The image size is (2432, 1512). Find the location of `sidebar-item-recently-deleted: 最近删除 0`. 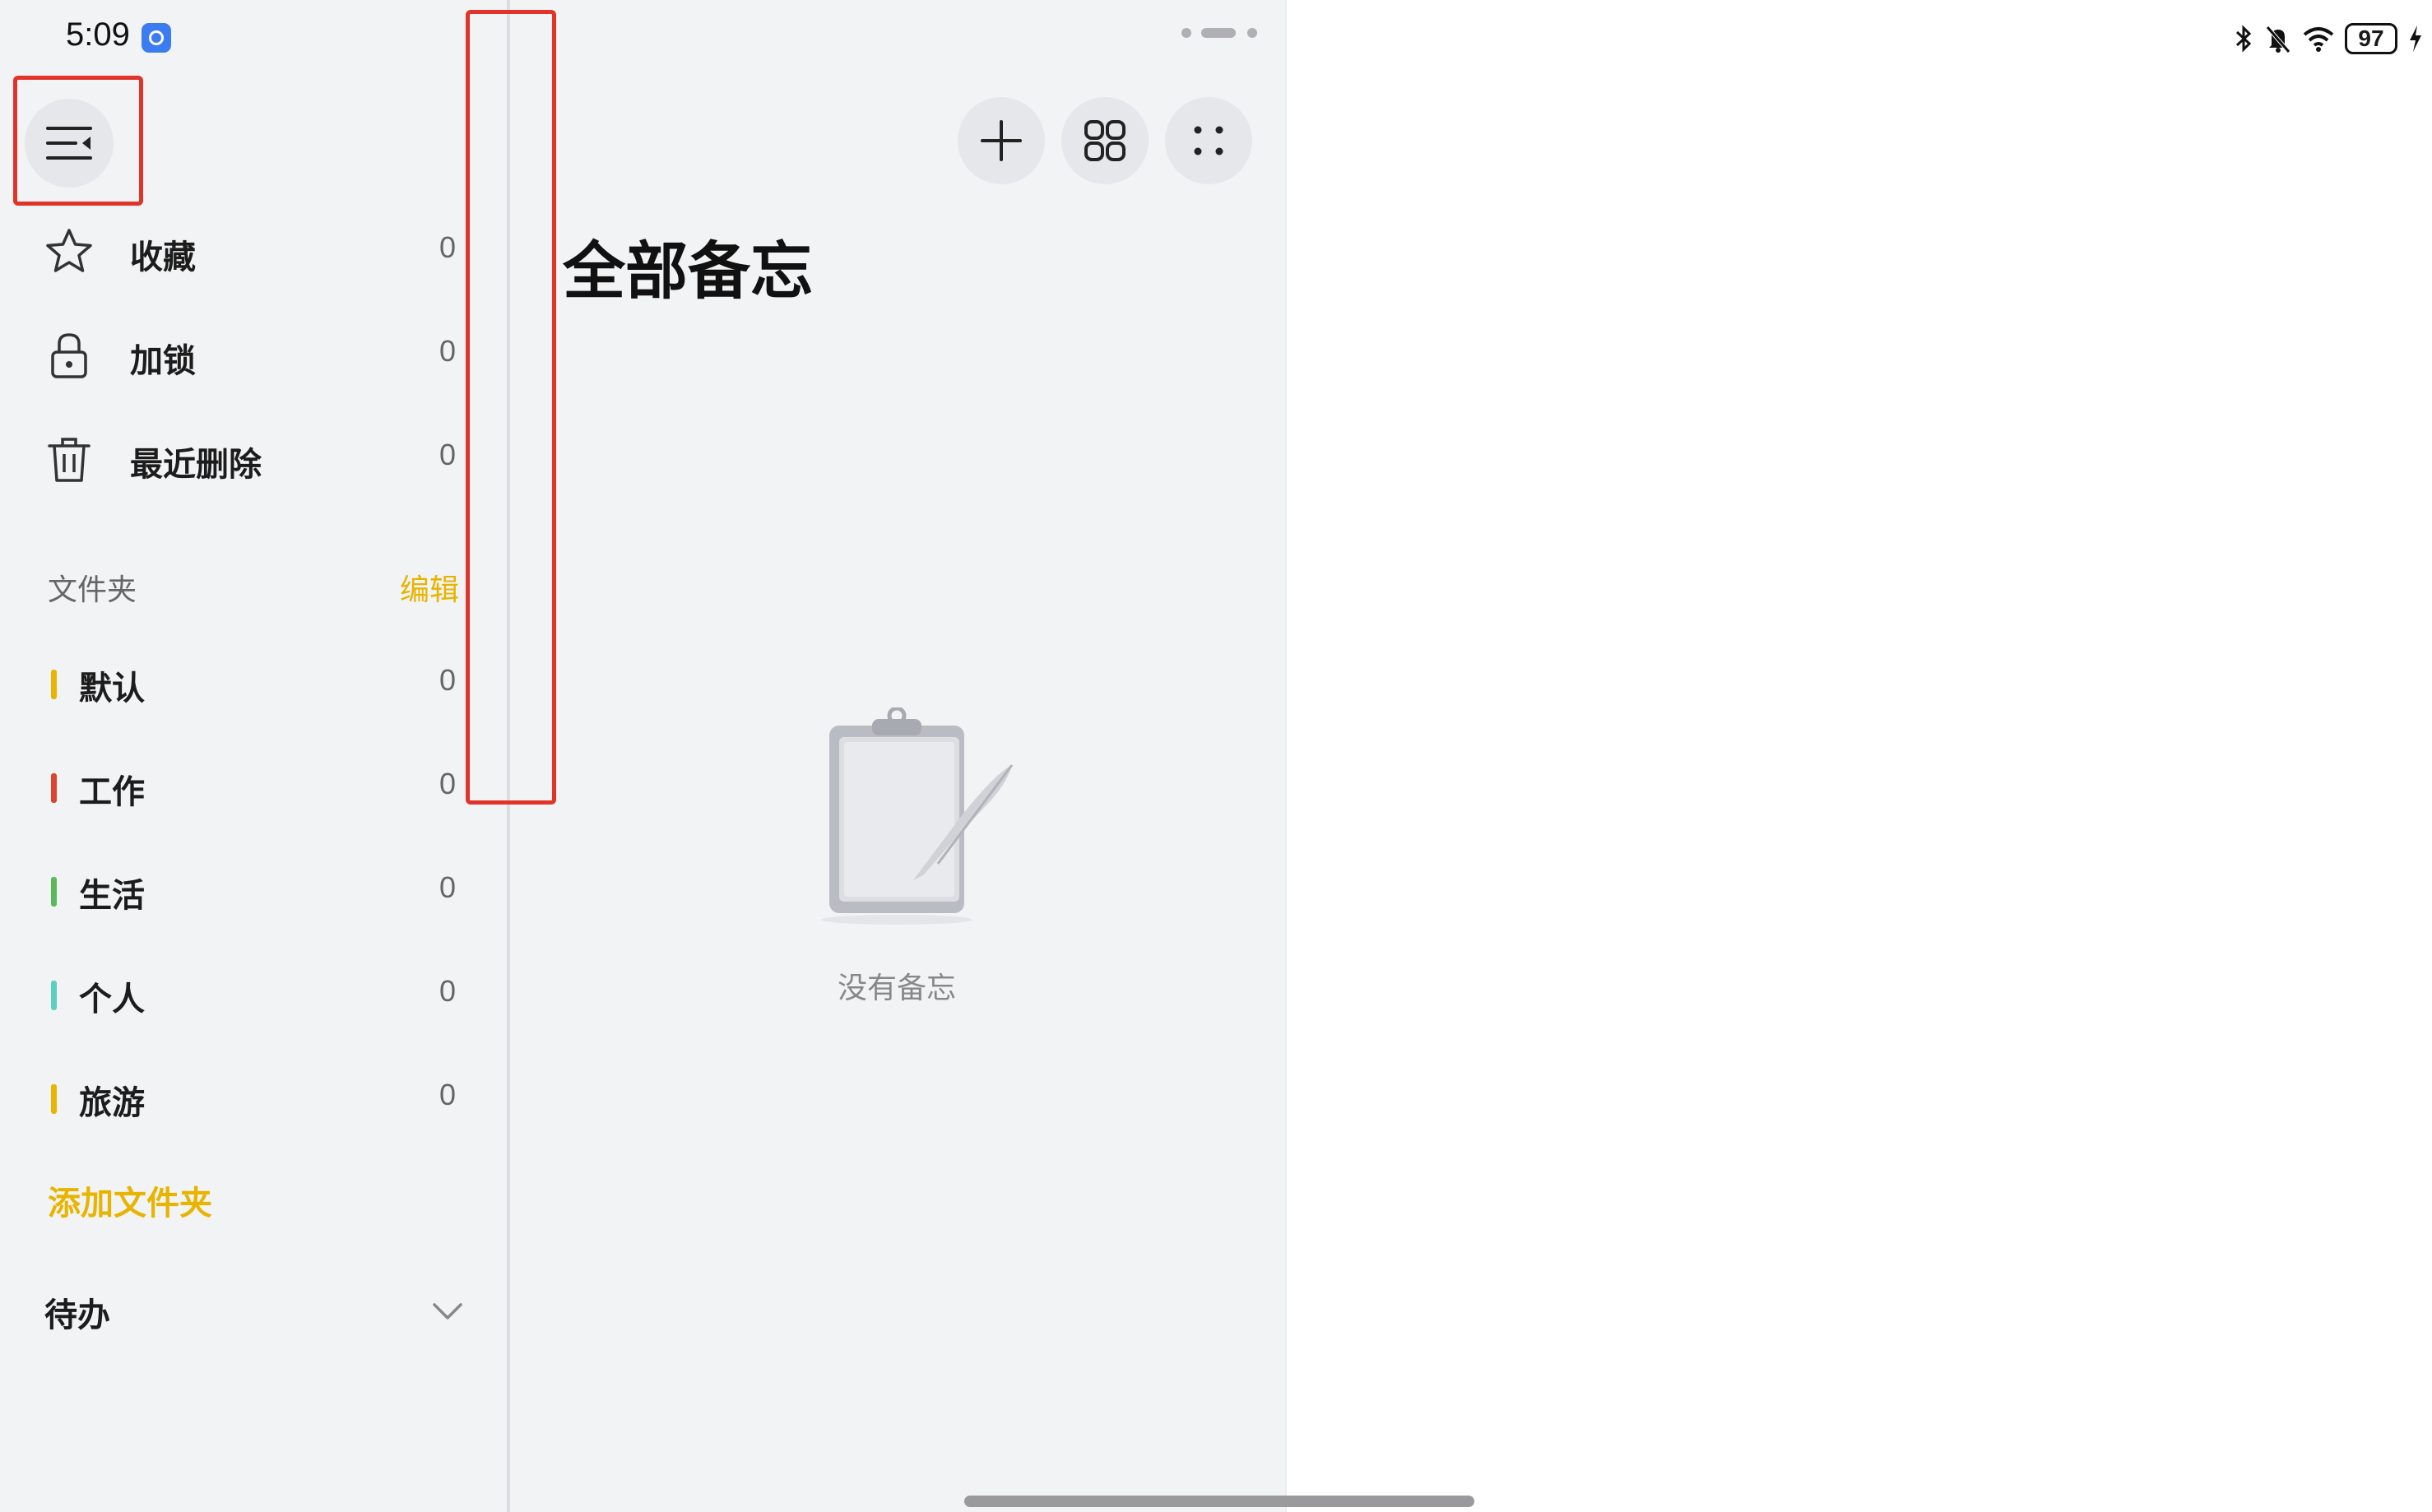

sidebar-item-recently-deleted: 最近删除 0 is located at coordinates (247, 456).